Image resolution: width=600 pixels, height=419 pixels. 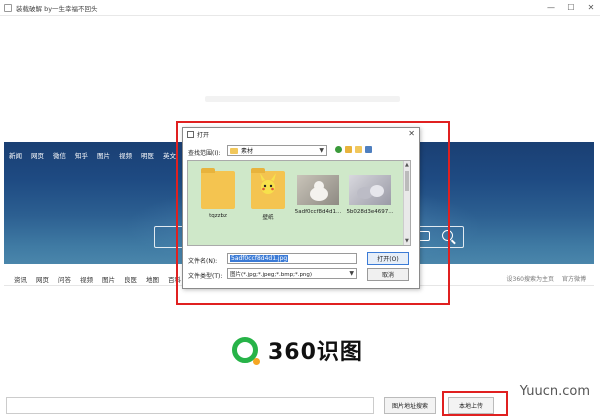 I want to click on window-titlebar: 装载破解 by一生幸福不回头 — ☐ ✕, so click(x=300, y=8).